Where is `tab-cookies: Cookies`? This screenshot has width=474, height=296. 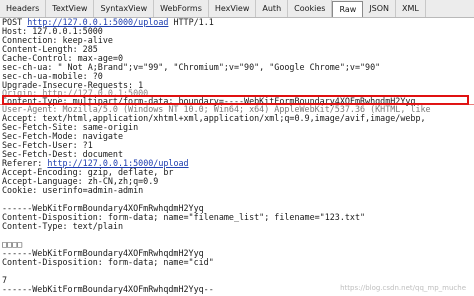
tab-cookies: Cookies is located at coordinates (310, 8).